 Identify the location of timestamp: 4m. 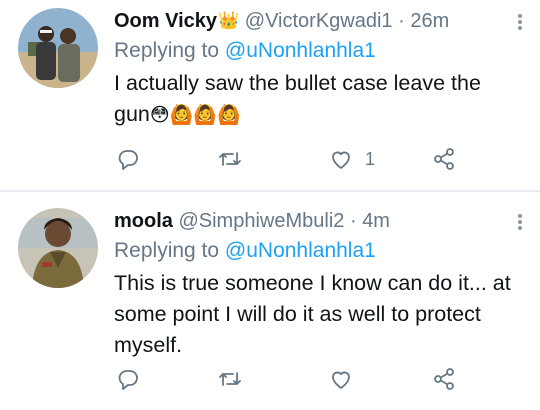
(376, 221).